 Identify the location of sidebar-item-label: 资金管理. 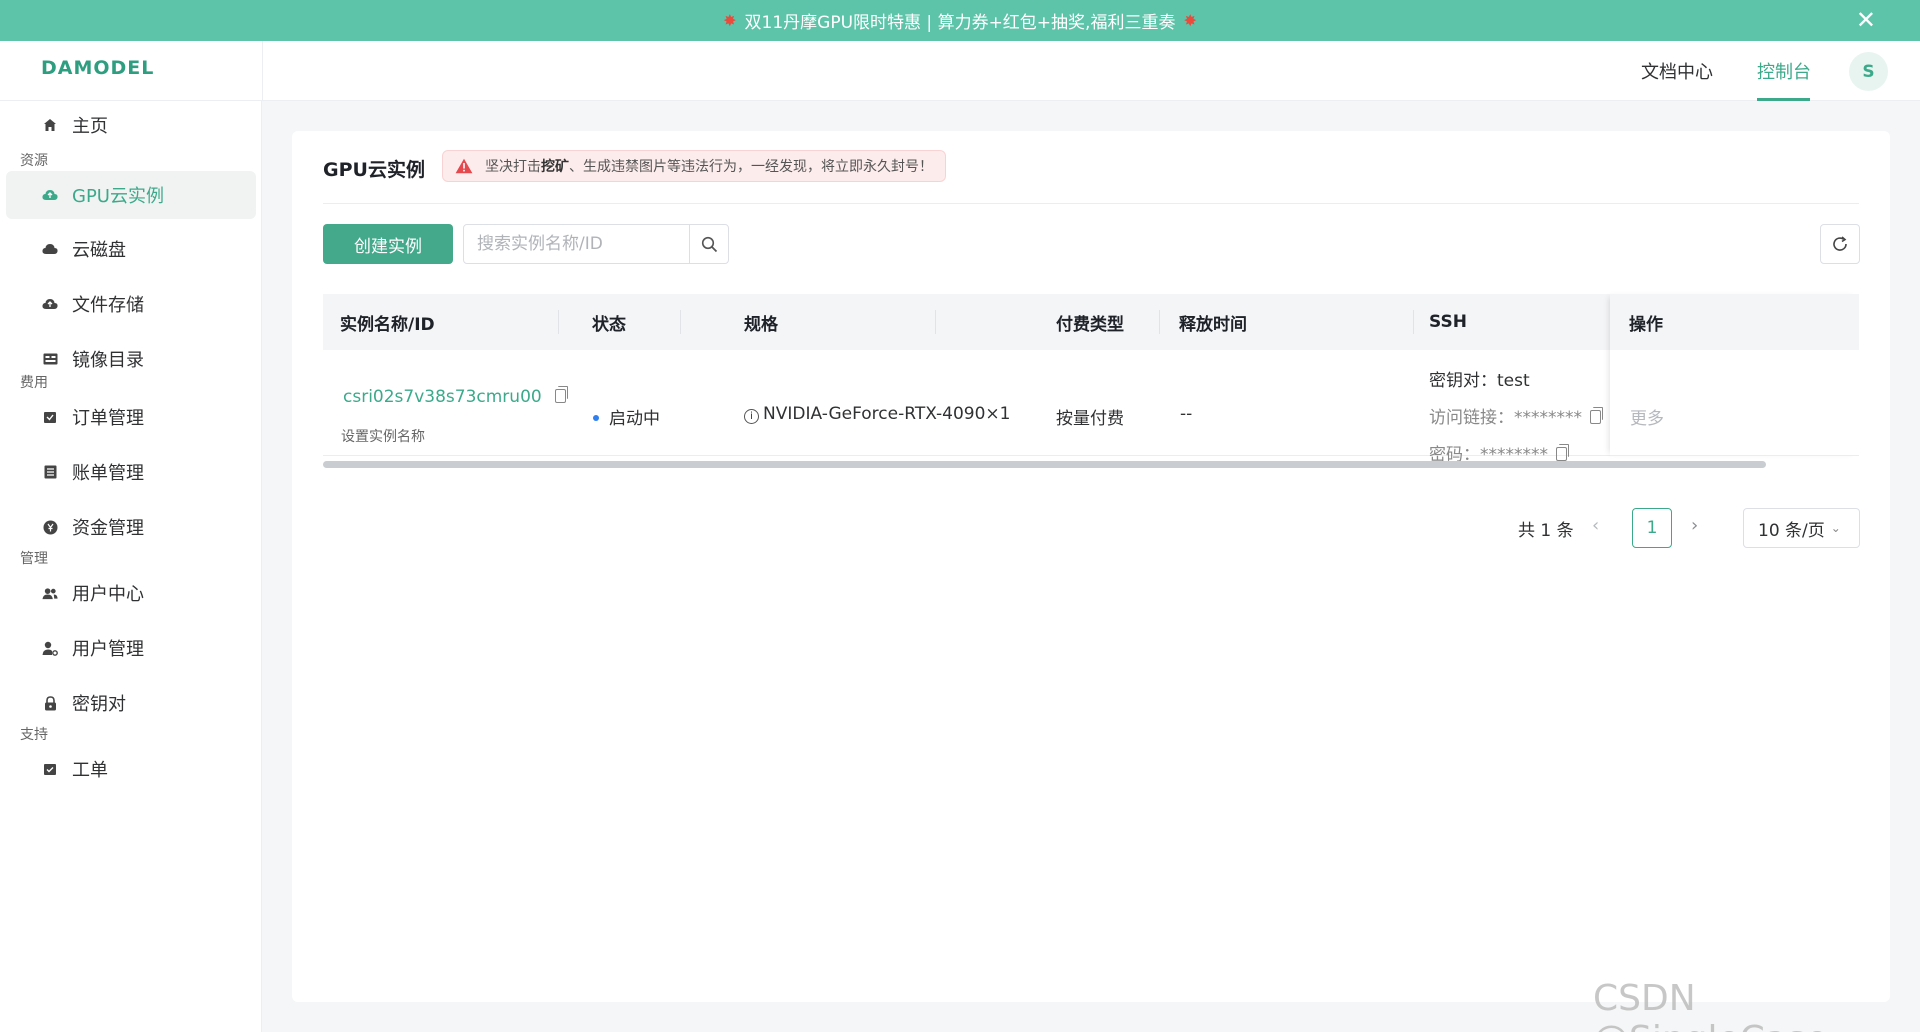
(108, 528).